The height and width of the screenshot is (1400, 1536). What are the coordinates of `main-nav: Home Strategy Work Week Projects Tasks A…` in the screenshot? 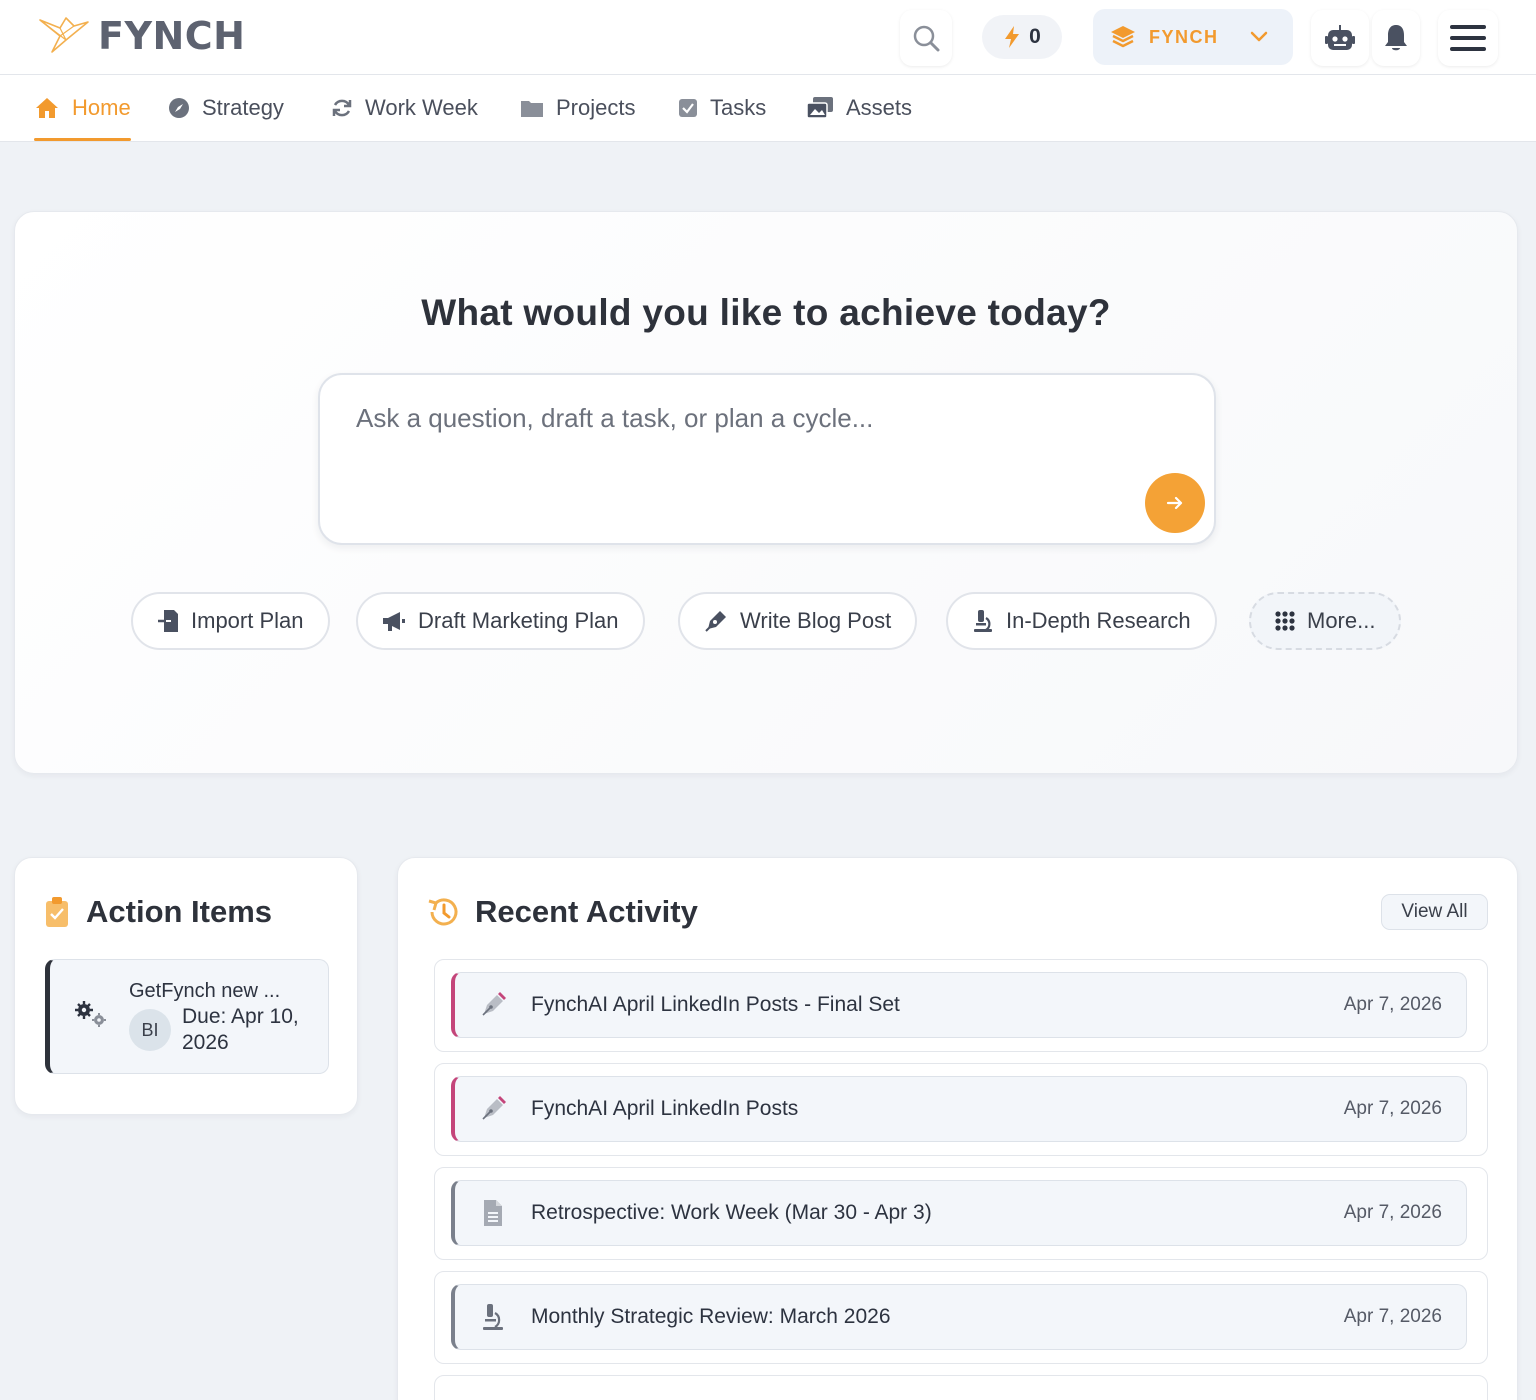 It's located at (768, 108).